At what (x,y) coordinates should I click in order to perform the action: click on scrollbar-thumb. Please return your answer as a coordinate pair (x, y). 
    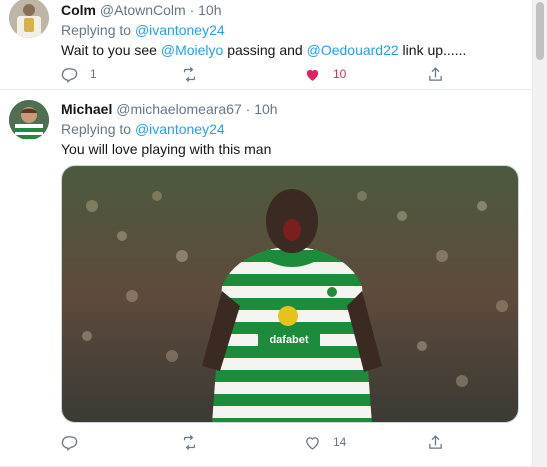
    Looking at the image, I should click on (540, 31).